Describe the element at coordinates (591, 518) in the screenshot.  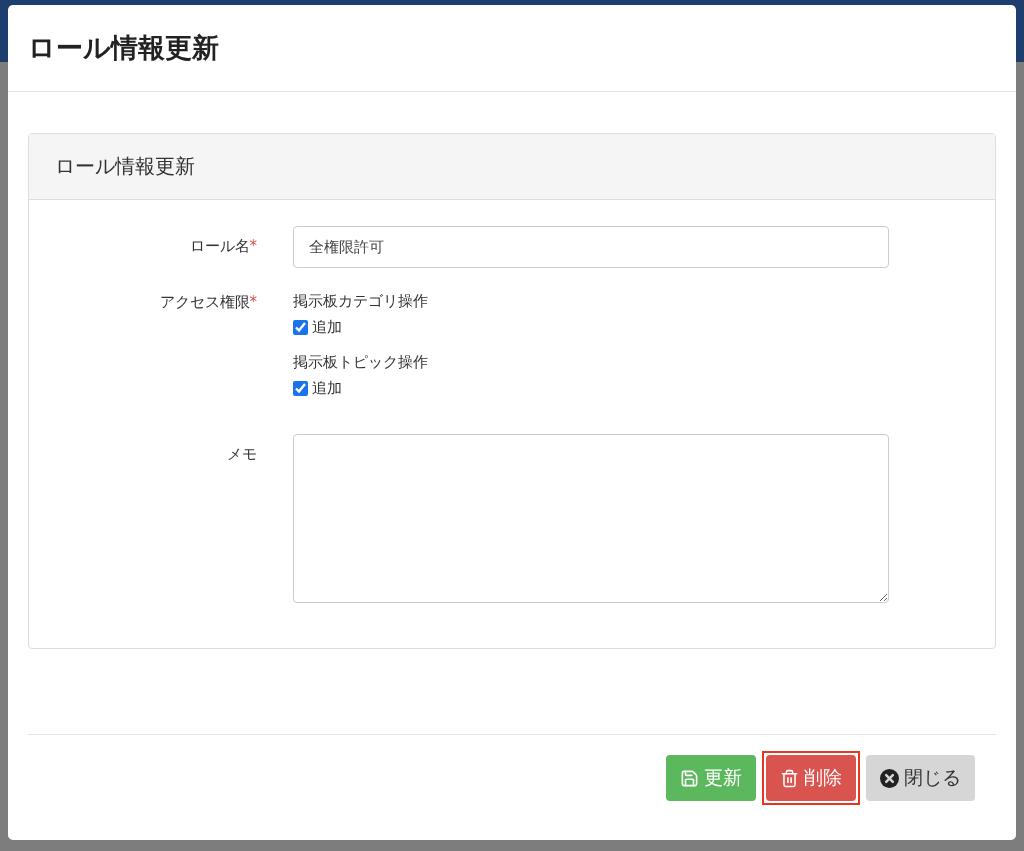
I see `memo-field` at that location.